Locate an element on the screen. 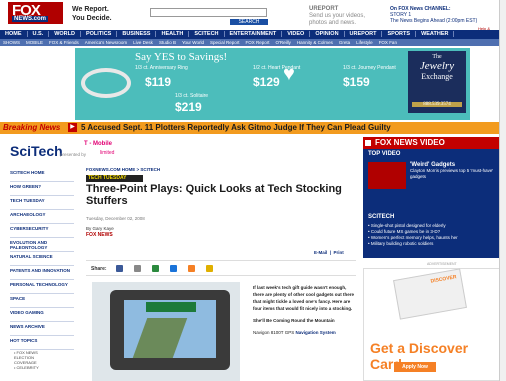 This screenshot has width=506, height=381. share-rss-icon is located at coordinates (191, 268).